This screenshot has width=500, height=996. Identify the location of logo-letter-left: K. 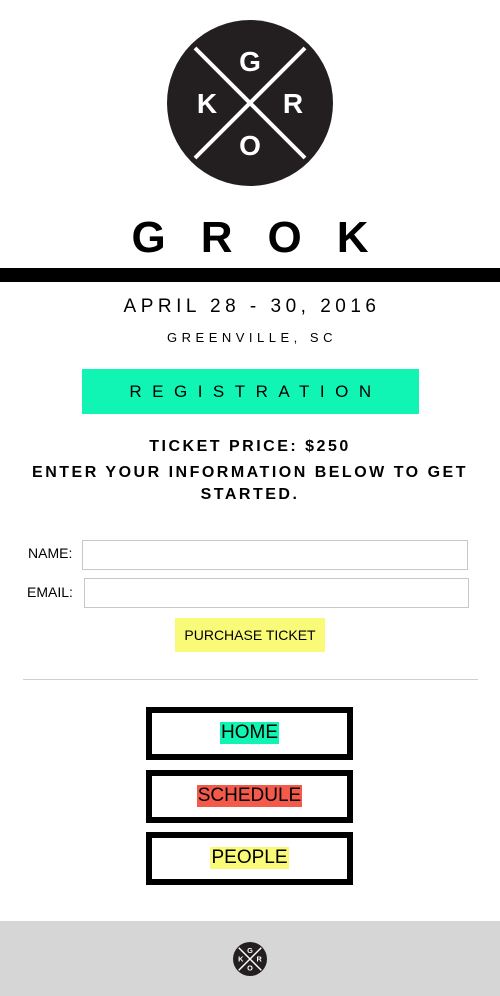
(207, 103).